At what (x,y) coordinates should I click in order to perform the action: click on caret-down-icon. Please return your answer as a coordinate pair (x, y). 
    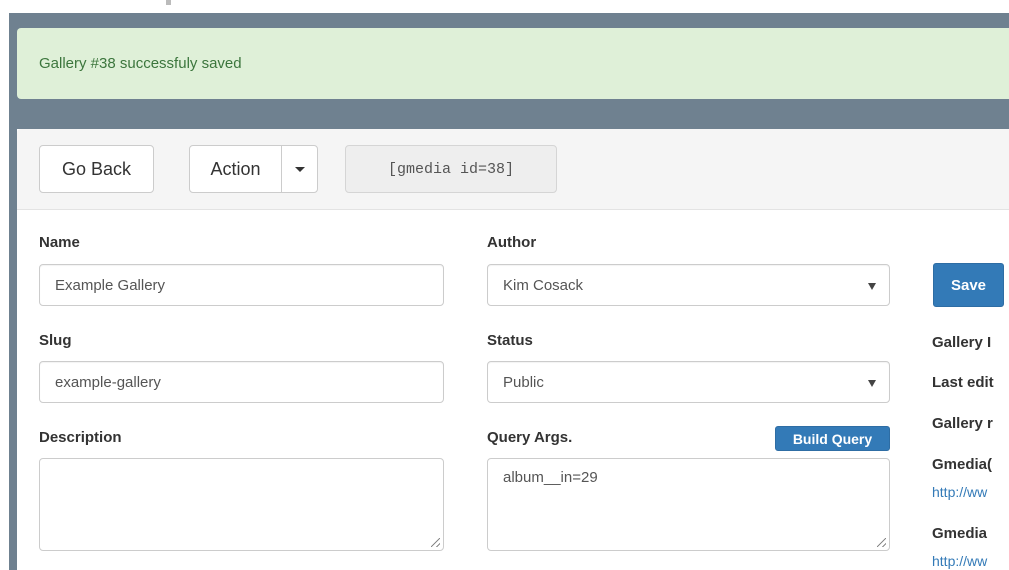
    Looking at the image, I should click on (299, 169).